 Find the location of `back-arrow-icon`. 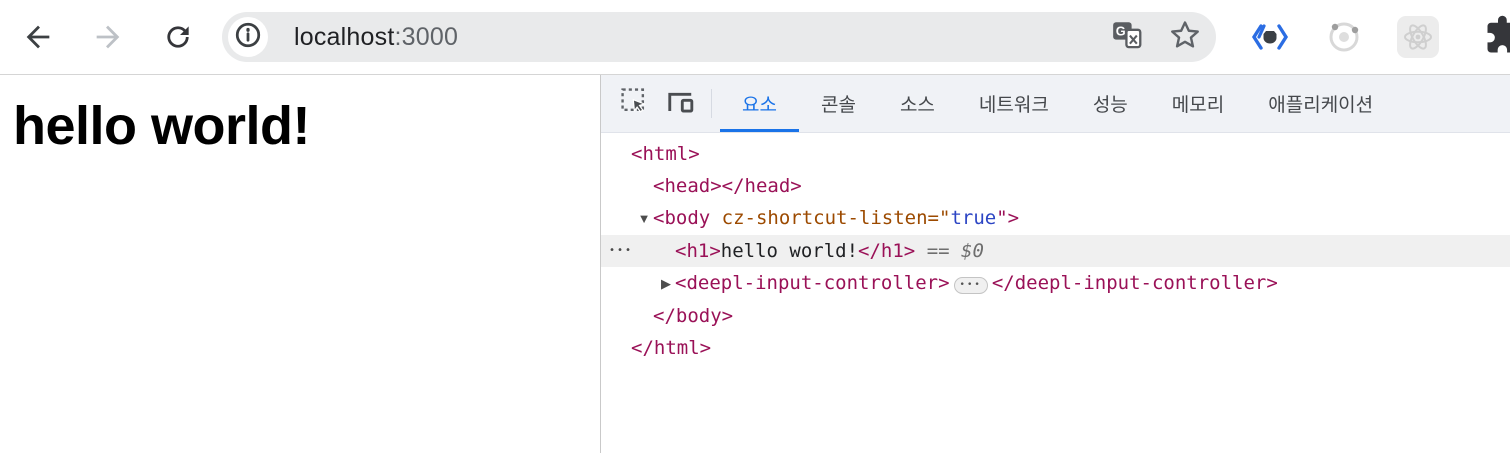

back-arrow-icon is located at coordinates (38, 37).